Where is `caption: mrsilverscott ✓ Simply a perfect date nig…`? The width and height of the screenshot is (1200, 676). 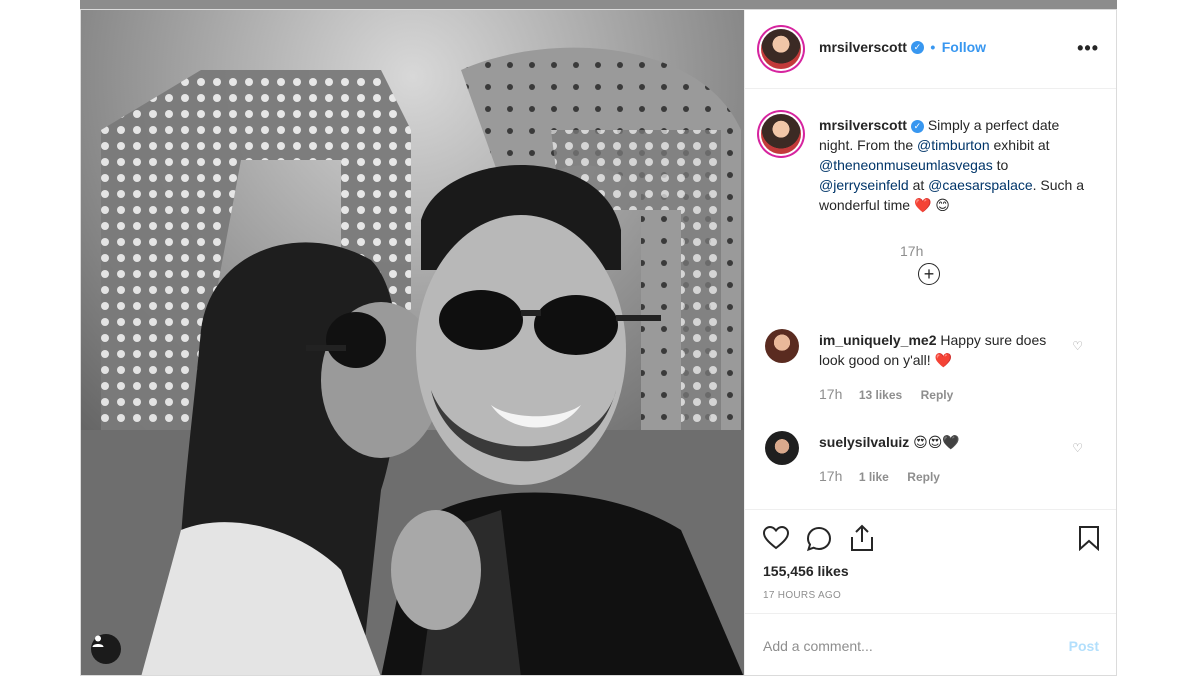
caption: mrsilverscott ✓ Simply a perfect date nig… is located at coordinates (954, 165).